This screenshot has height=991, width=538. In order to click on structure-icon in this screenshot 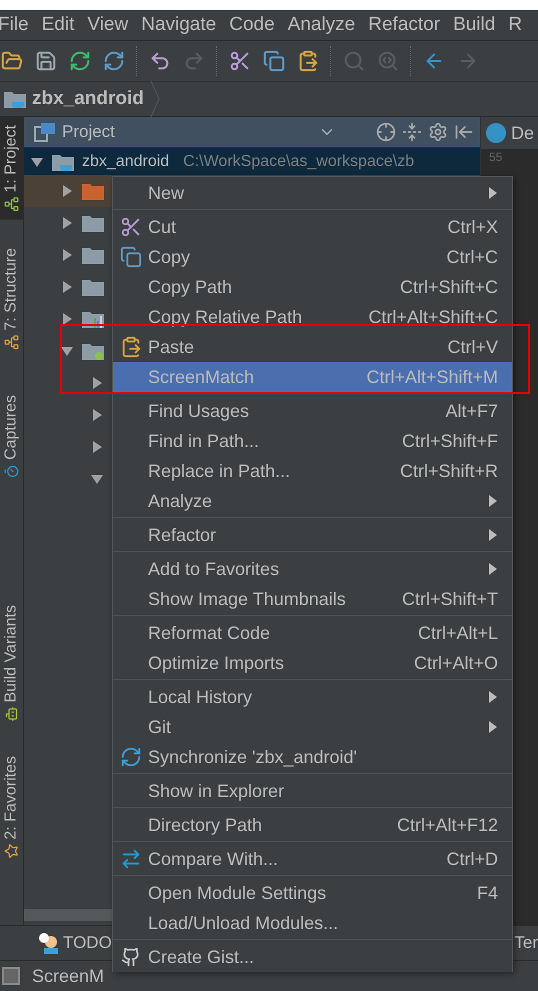, I will do `click(11, 342)`.